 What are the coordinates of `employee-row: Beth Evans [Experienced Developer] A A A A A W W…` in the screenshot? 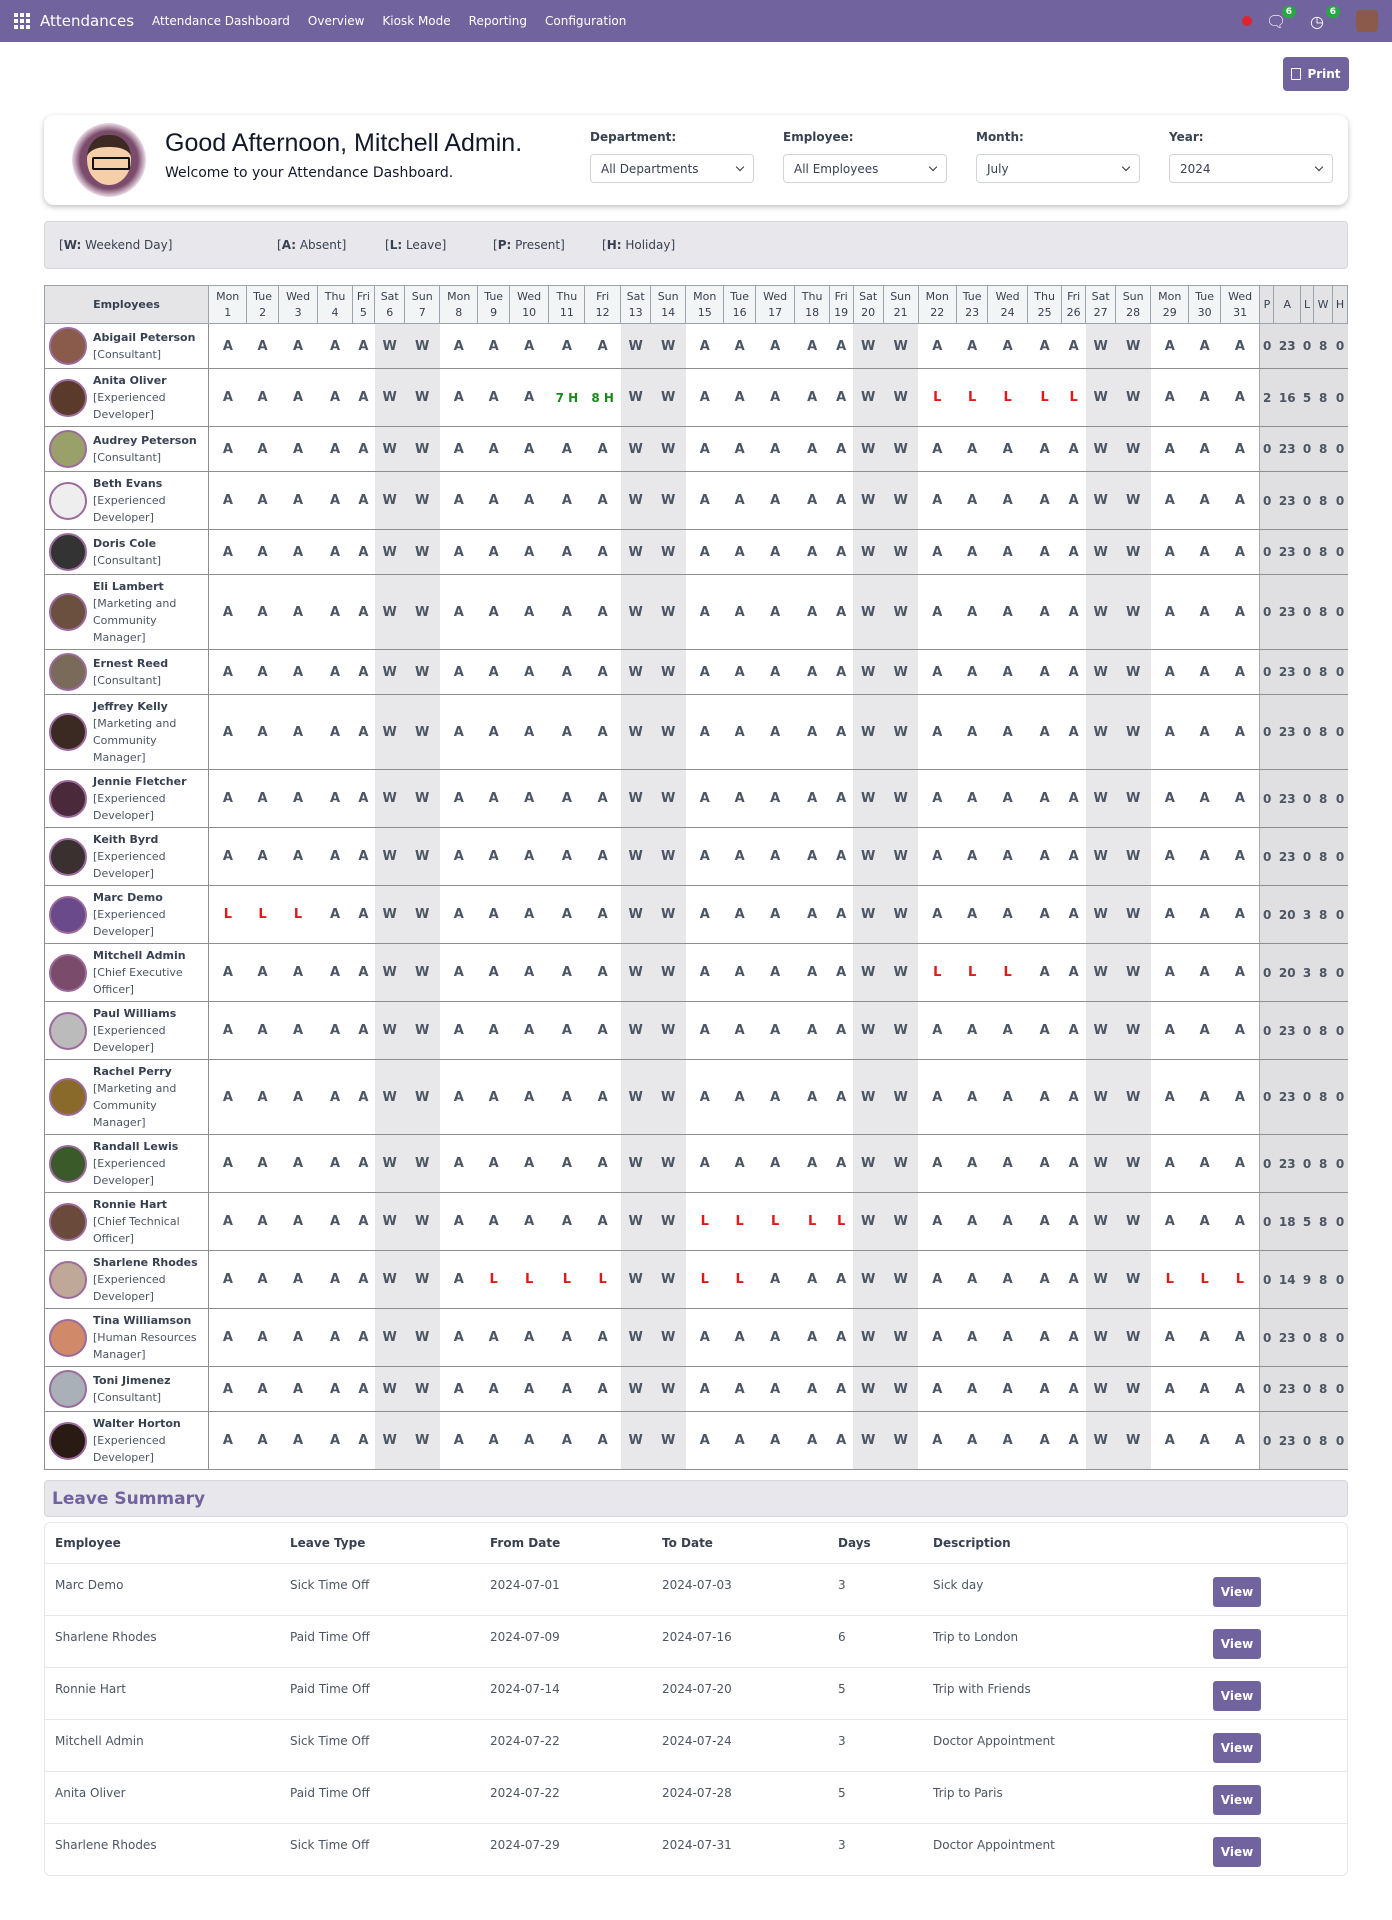 It's located at (696, 500).